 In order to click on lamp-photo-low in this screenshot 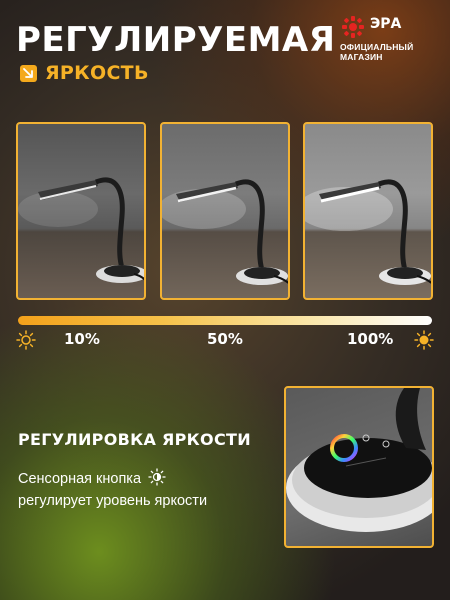, I will do `click(81, 211)`.